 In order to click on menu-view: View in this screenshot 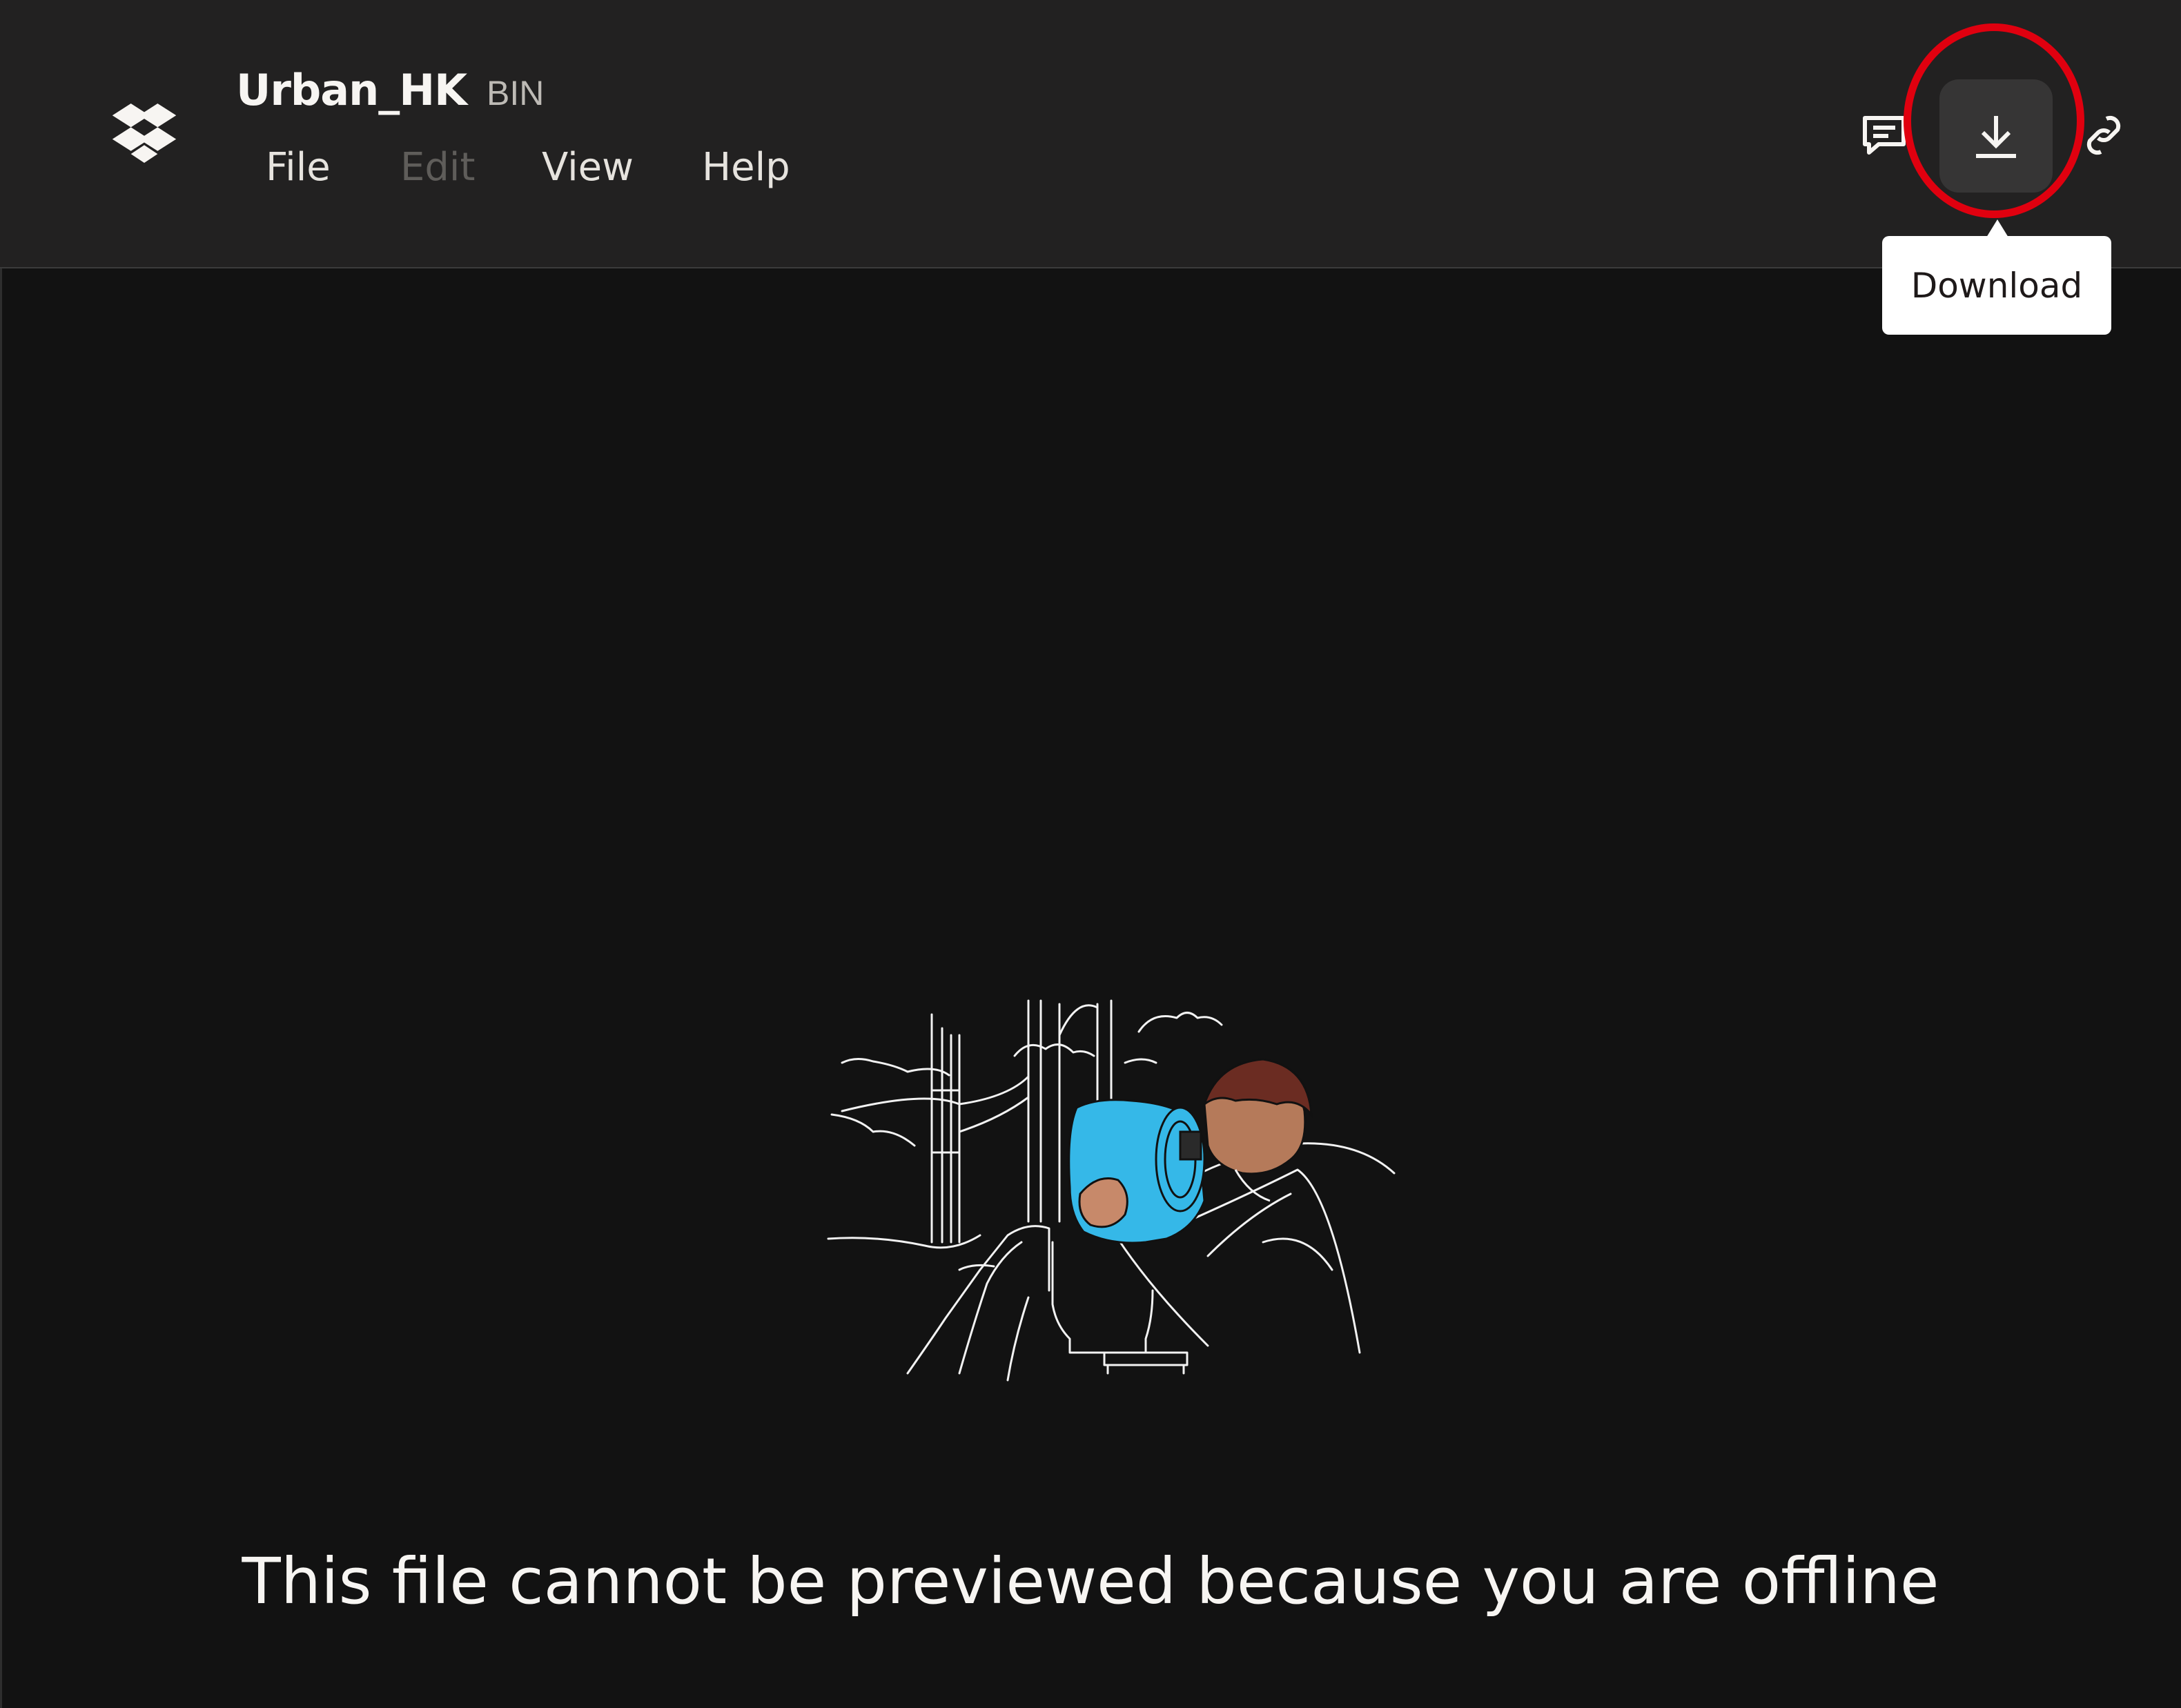, I will do `click(588, 167)`.